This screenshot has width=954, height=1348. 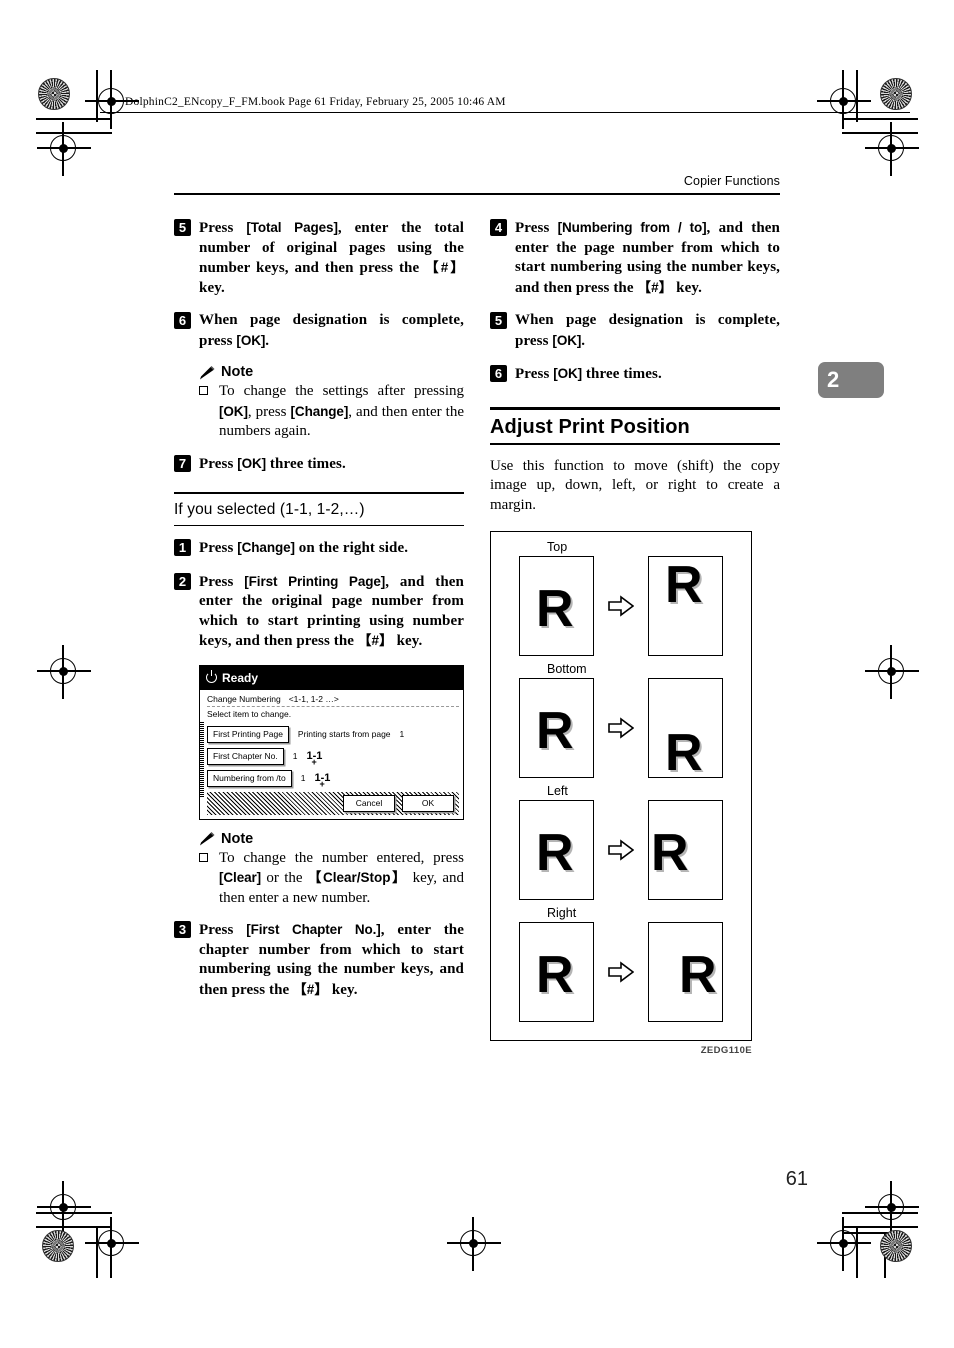 What do you see at coordinates (249, 713) in the screenshot?
I see `lcd-instruction: Select item to change.` at bounding box center [249, 713].